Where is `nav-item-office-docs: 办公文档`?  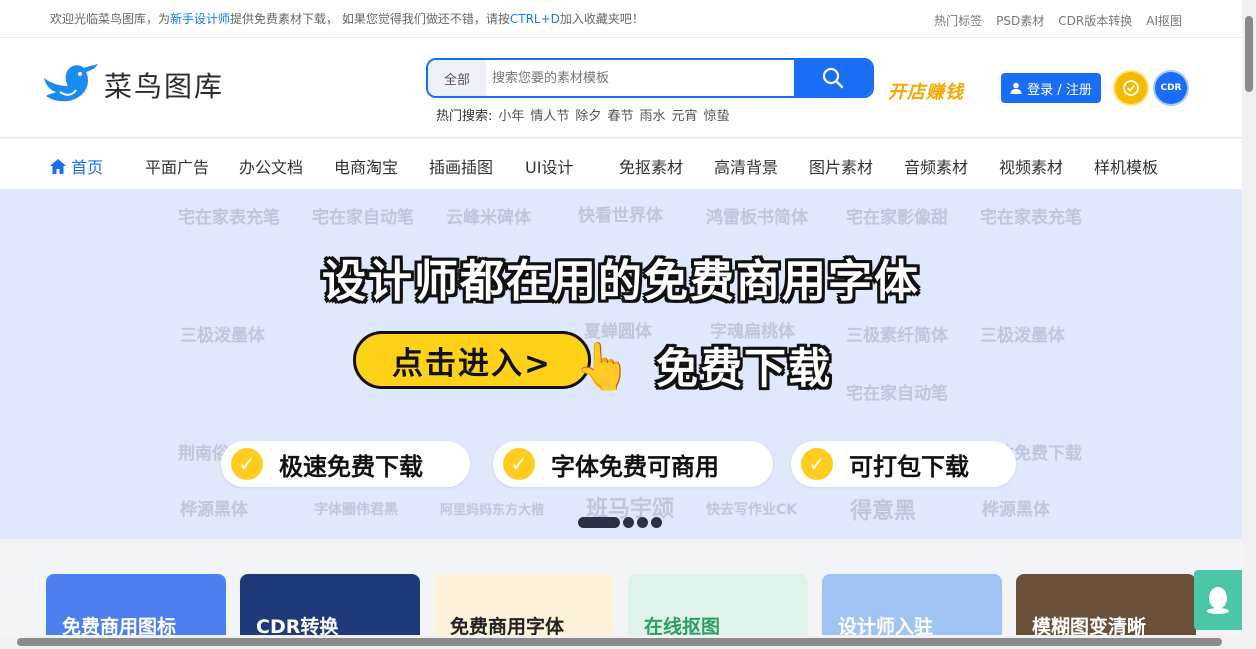 nav-item-office-docs: 办公文档 is located at coordinates (271, 166).